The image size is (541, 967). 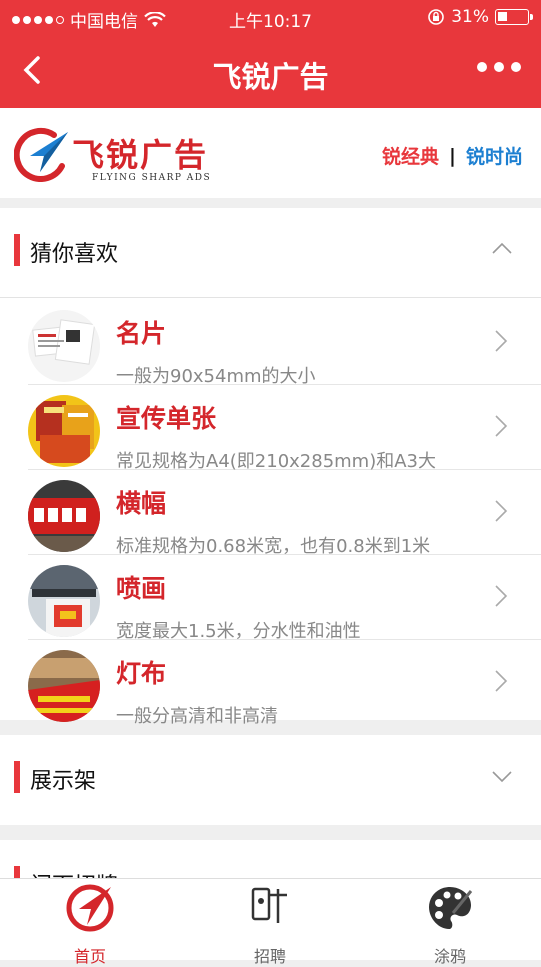 What do you see at coordinates (502, 776) in the screenshot?
I see `chevron-down-icon` at bounding box center [502, 776].